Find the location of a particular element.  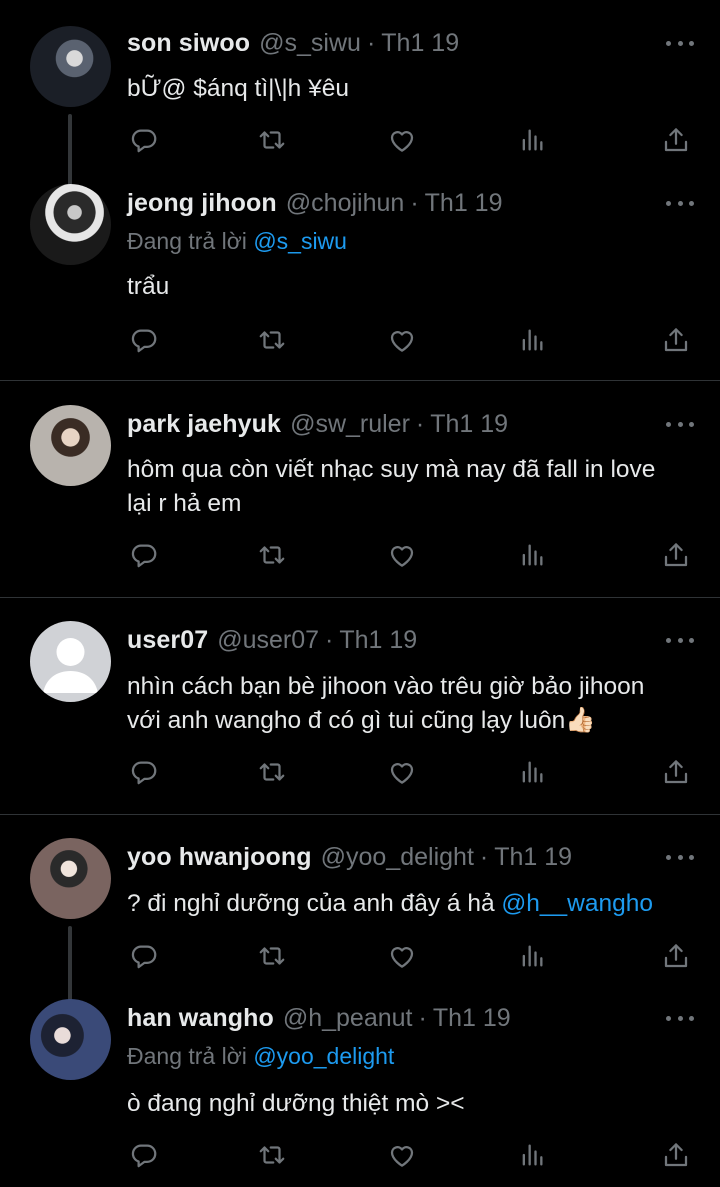

replying-to-mention: @yoo_delight is located at coordinates (323, 1056).